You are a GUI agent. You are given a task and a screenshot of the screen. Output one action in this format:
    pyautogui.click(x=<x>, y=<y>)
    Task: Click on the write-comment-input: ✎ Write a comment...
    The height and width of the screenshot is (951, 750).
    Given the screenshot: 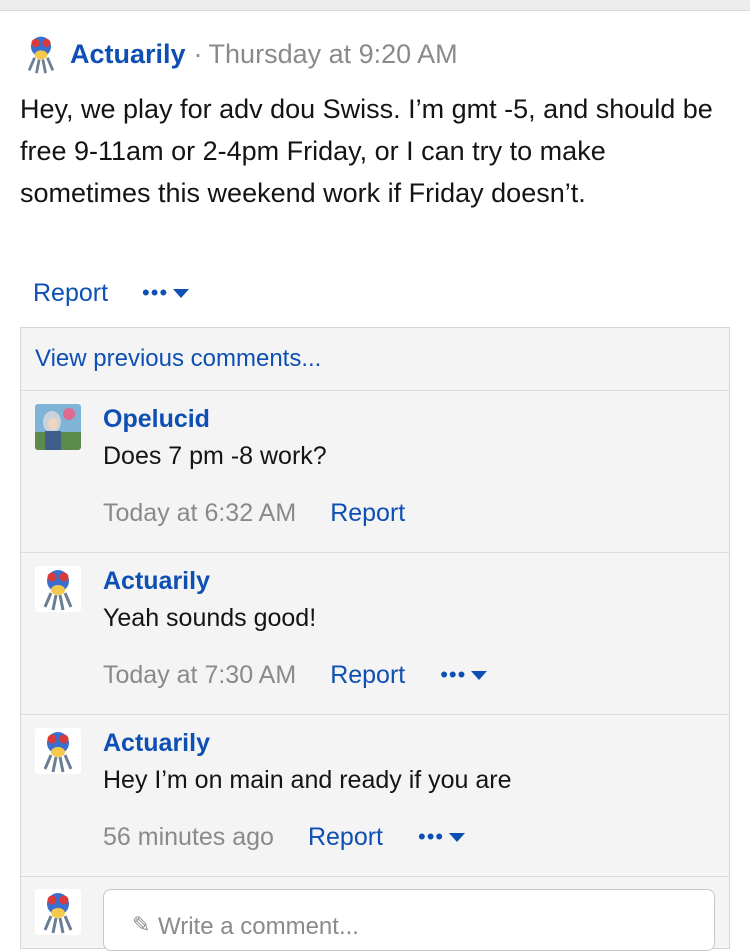 What is the action you would take?
    pyautogui.click(x=409, y=920)
    